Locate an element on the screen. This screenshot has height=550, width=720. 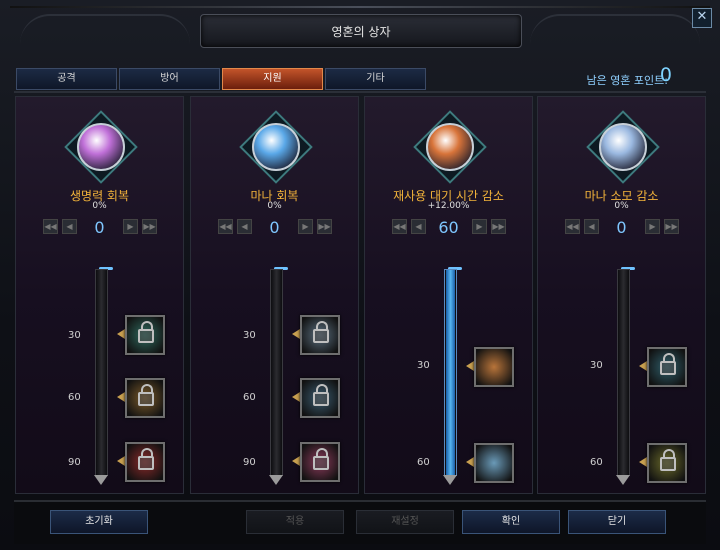
close-button: 닫기 is located at coordinates (617, 522).